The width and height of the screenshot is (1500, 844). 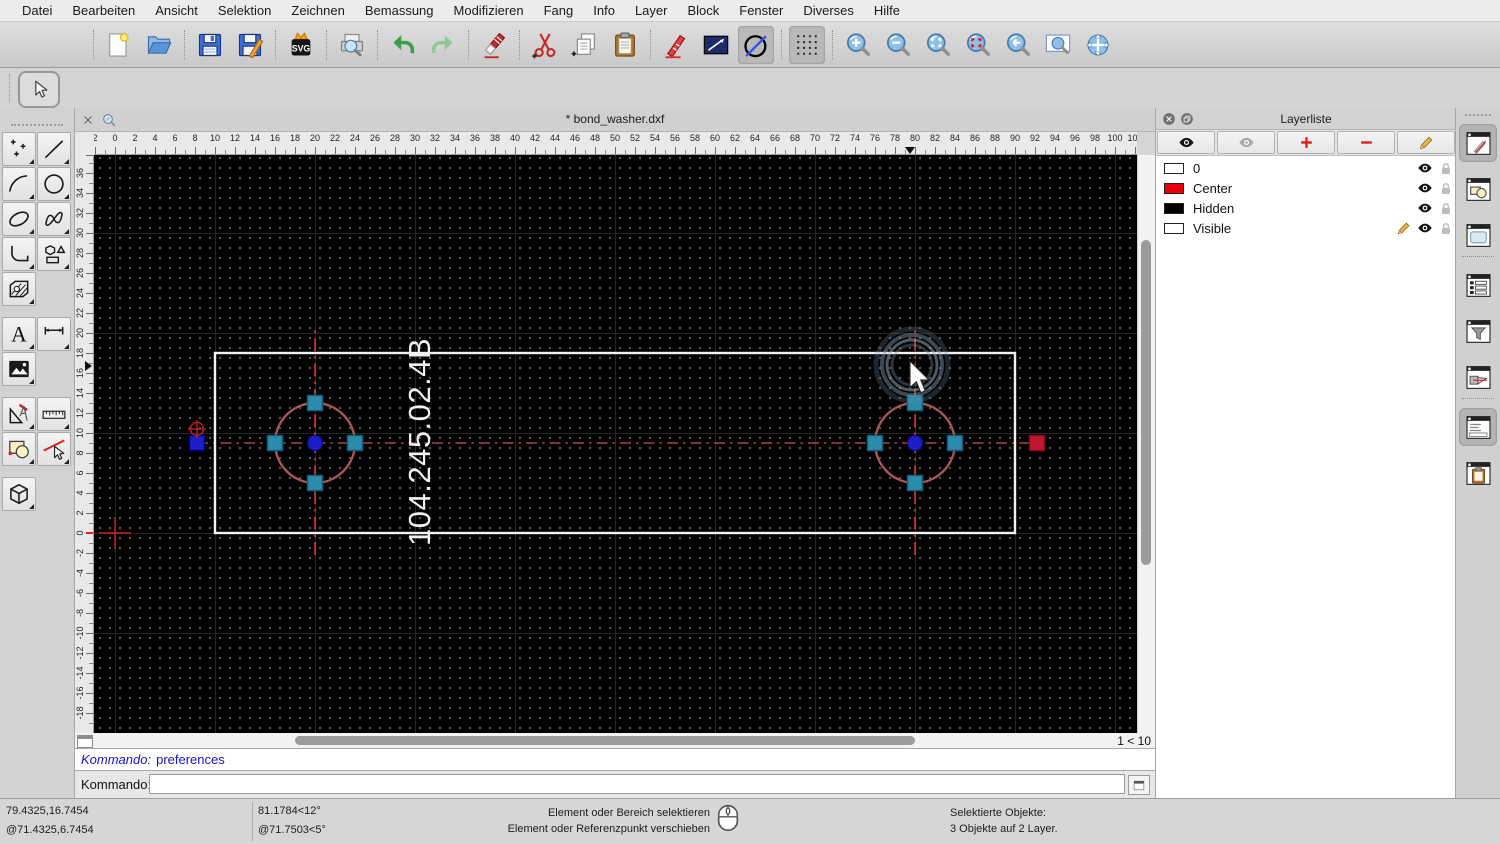 I want to click on menu-zeichnen: Zeichnen, so click(x=317, y=11).